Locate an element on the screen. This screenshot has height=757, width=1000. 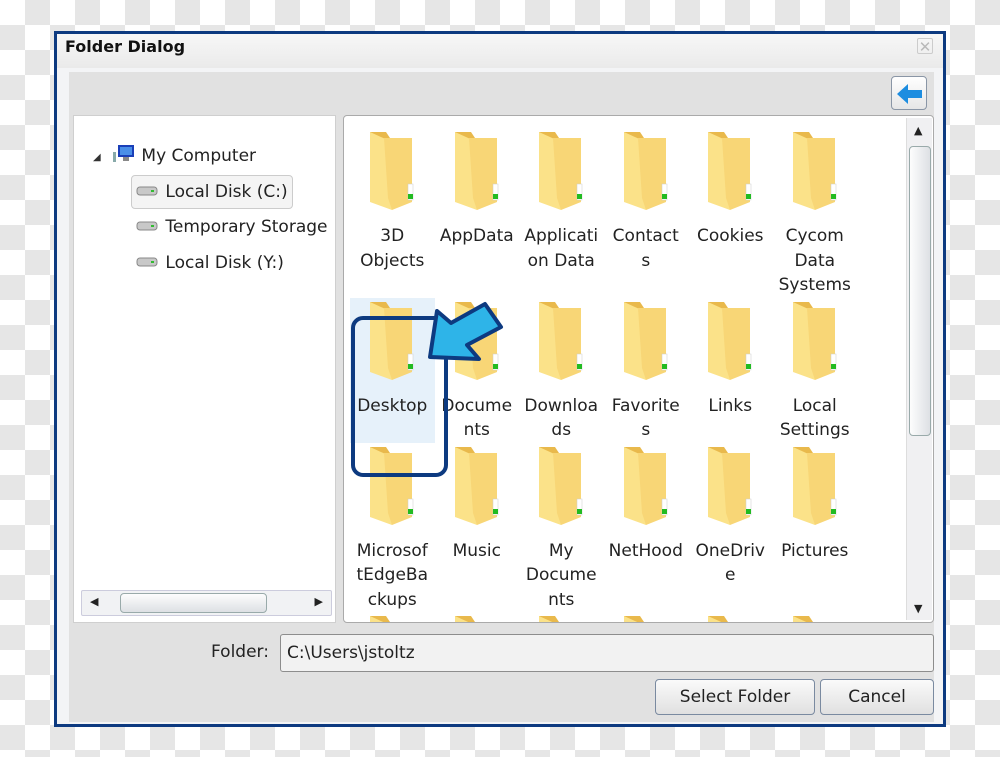
tree-item-label: Local Disk (C:) is located at coordinates (226, 192).